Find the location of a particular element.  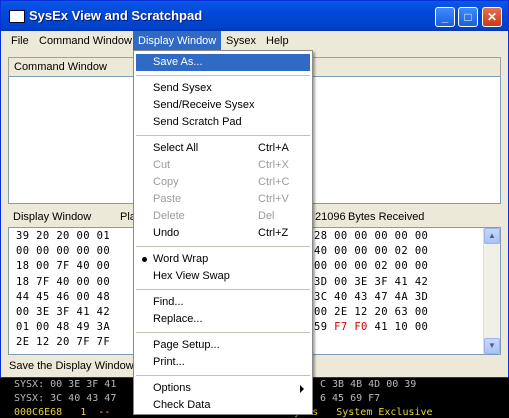

console-line: SYSX: 3C 40 43 47 is located at coordinates (65, 398).